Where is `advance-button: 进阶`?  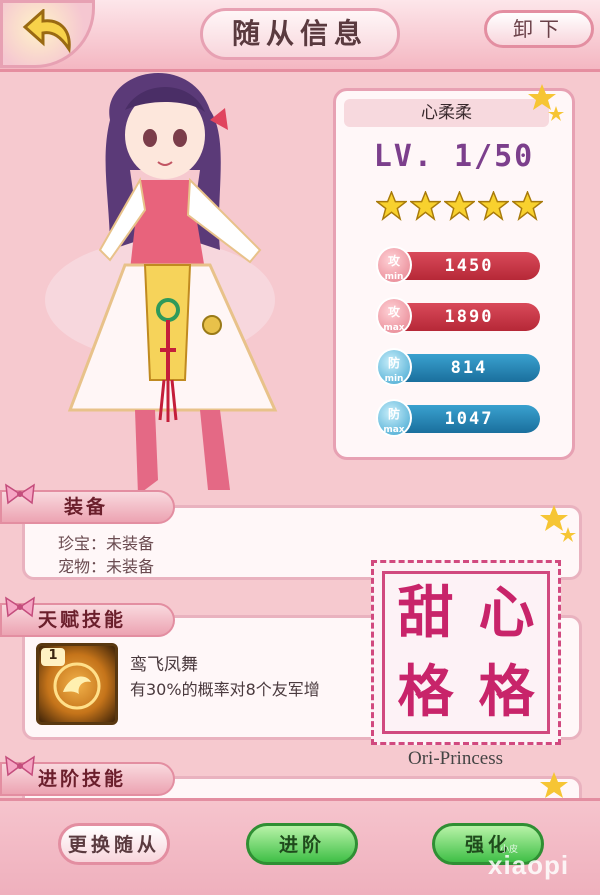
advance-button: 进阶 is located at coordinates (302, 844).